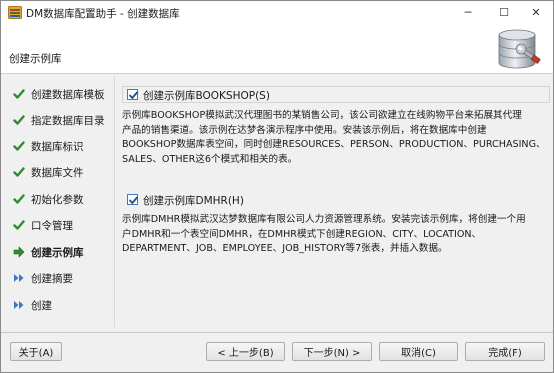 The height and width of the screenshot is (373, 554). Describe the element at coordinates (193, 200) in the screenshot. I see `dmhr-checkbox-label: 创建示例库DMHR(H)` at that location.